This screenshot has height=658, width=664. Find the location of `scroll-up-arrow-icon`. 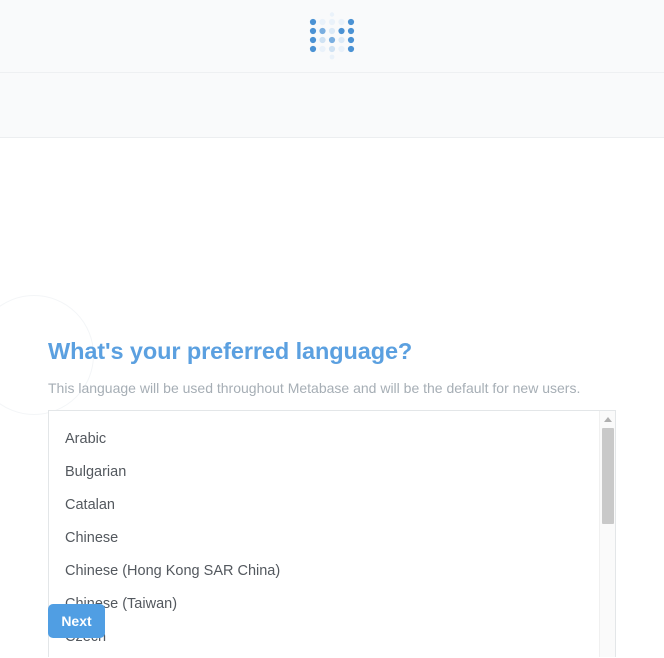

scroll-up-arrow-icon is located at coordinates (607, 419).